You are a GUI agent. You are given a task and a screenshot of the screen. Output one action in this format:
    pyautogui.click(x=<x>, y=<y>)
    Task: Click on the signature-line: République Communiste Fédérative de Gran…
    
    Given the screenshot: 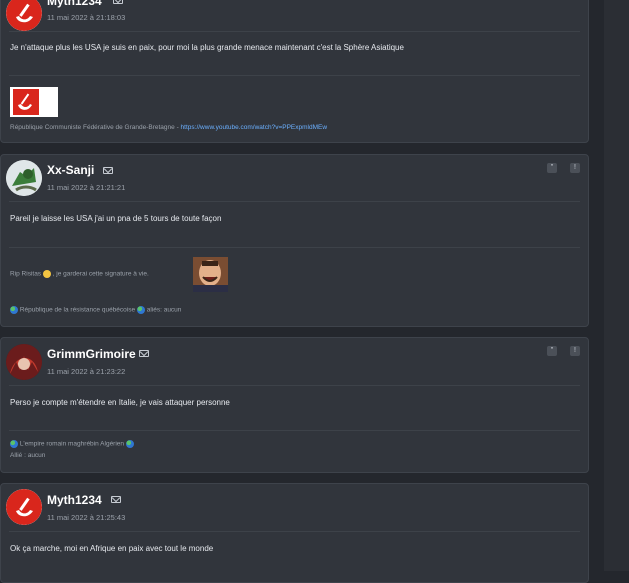 What is the action you would take?
    pyautogui.click(x=168, y=127)
    